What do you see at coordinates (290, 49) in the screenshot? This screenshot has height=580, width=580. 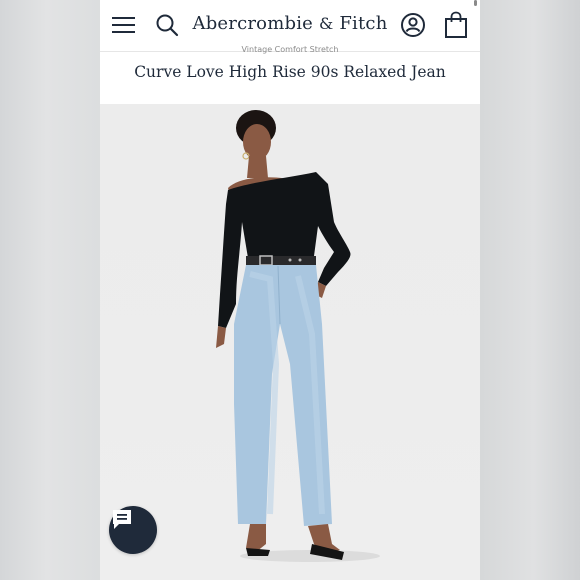 I see `collection-label: Vintage Comfort Stretch` at bounding box center [290, 49].